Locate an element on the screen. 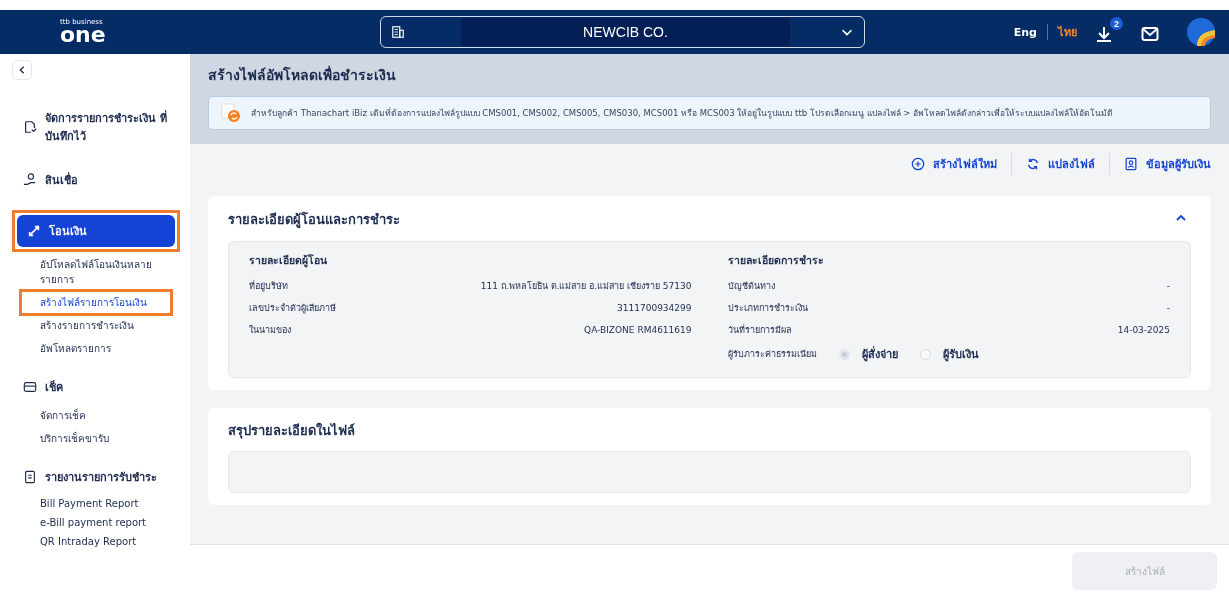 Image resolution: width=1229 pixels, height=597 pixels. field-label: วันที่รายการมีผล is located at coordinates (759, 330).